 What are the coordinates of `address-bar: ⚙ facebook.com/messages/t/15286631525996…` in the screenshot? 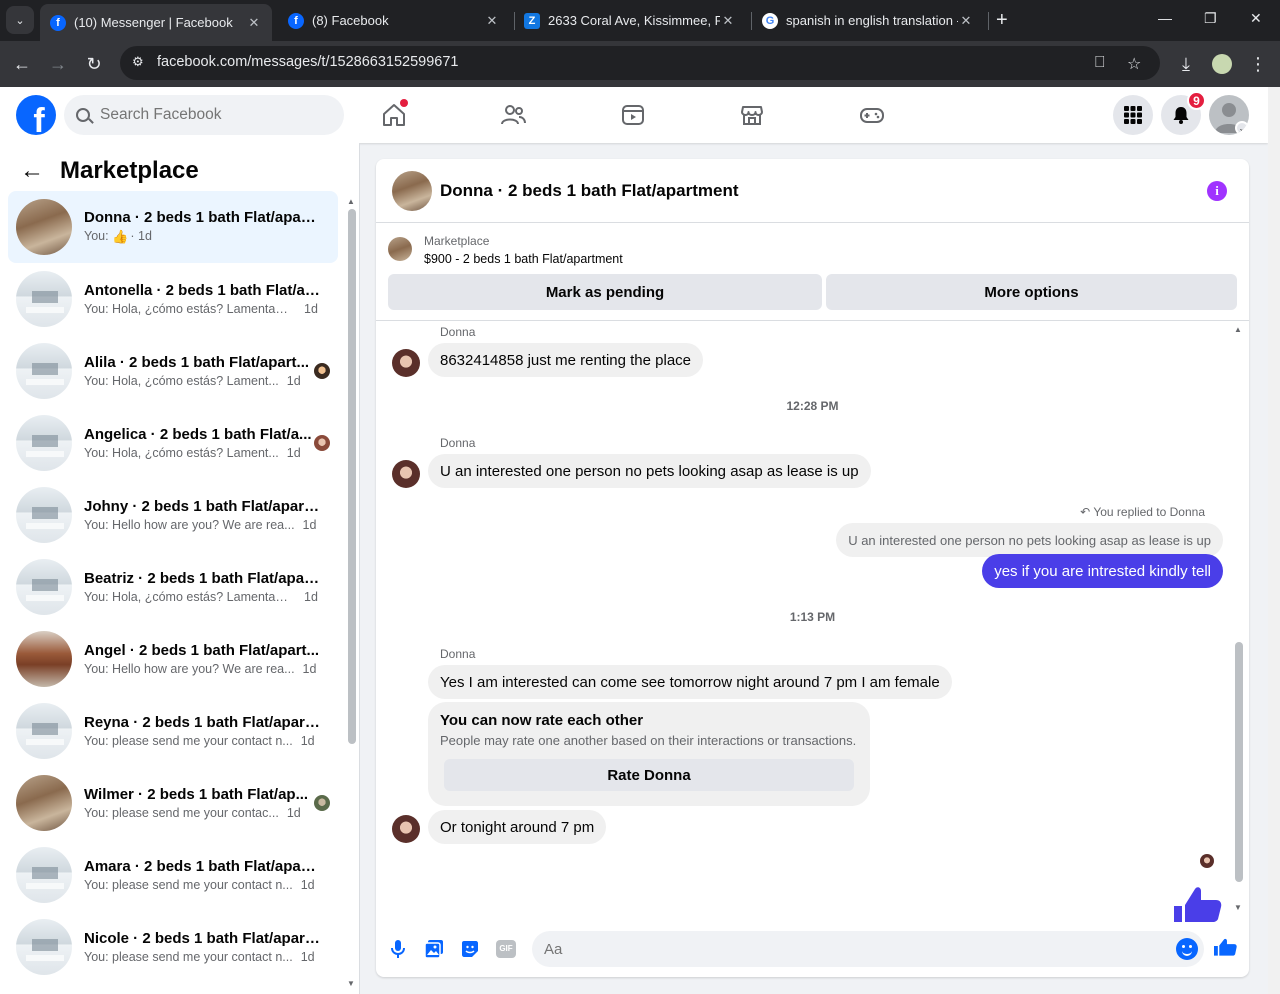 It's located at (640, 63).